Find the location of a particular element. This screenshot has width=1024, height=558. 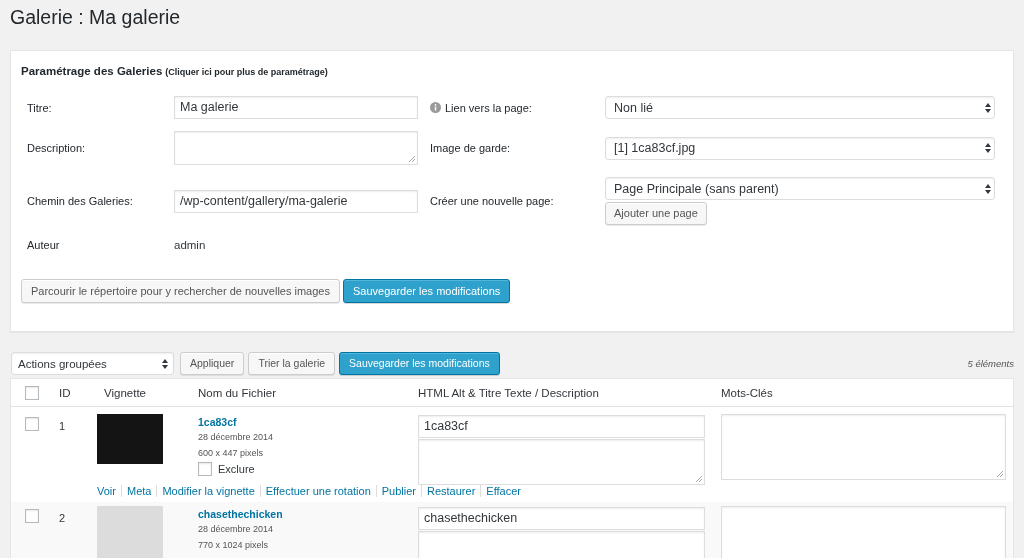

row-action-link: Modifier la vignette is located at coordinates (208, 491).